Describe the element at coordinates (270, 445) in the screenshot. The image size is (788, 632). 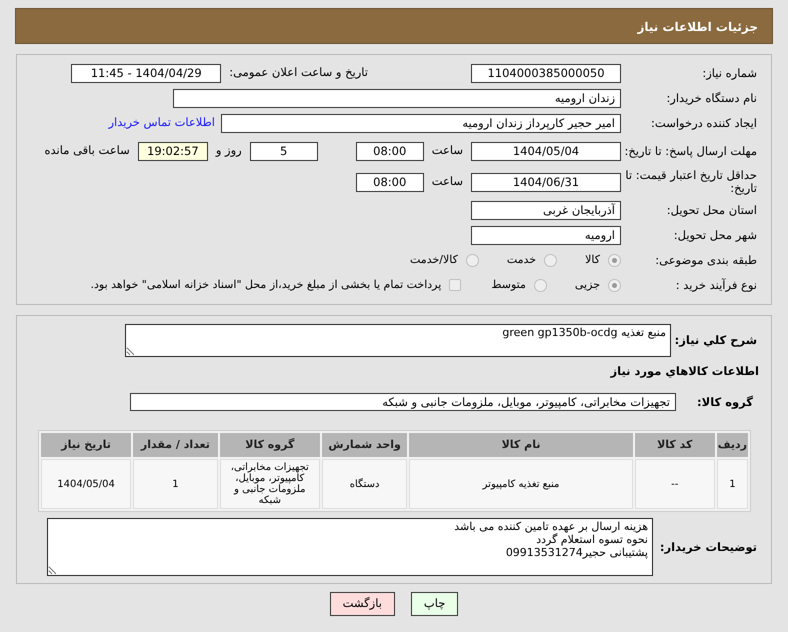
I see `column-header: گروه کالا` at that location.